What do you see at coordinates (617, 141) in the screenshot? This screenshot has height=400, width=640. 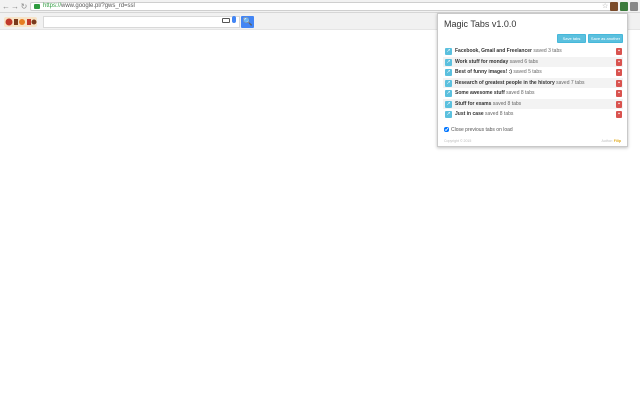 I see `author-link: Filip` at bounding box center [617, 141].